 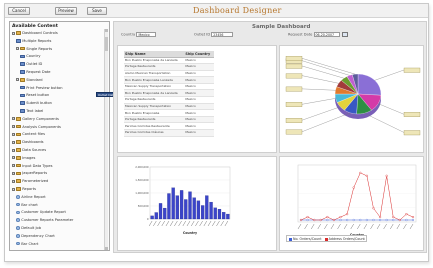 I want to click on tree-item-label: Customer Reports Parameter, so click(x=47, y=220).